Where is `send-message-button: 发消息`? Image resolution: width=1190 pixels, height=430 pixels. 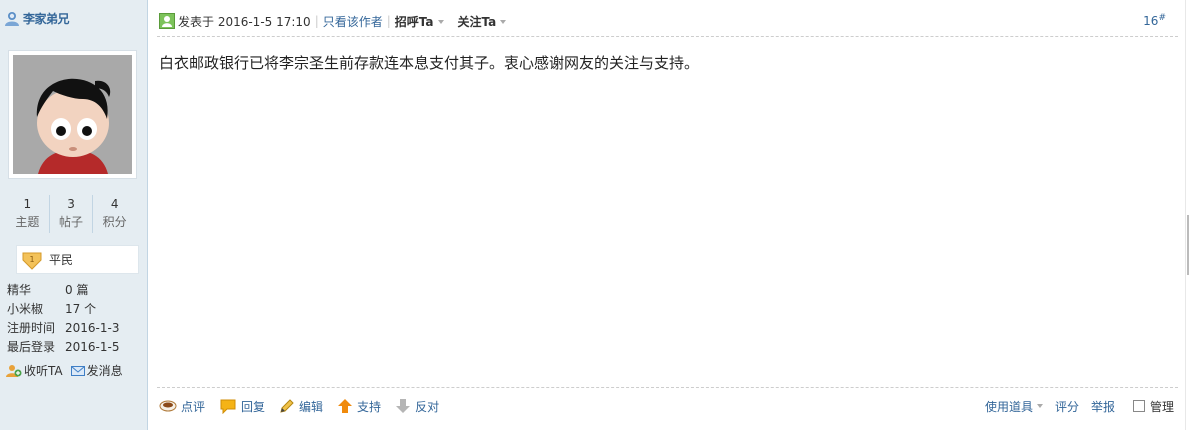 send-message-button: 发消息 is located at coordinates (96, 370).